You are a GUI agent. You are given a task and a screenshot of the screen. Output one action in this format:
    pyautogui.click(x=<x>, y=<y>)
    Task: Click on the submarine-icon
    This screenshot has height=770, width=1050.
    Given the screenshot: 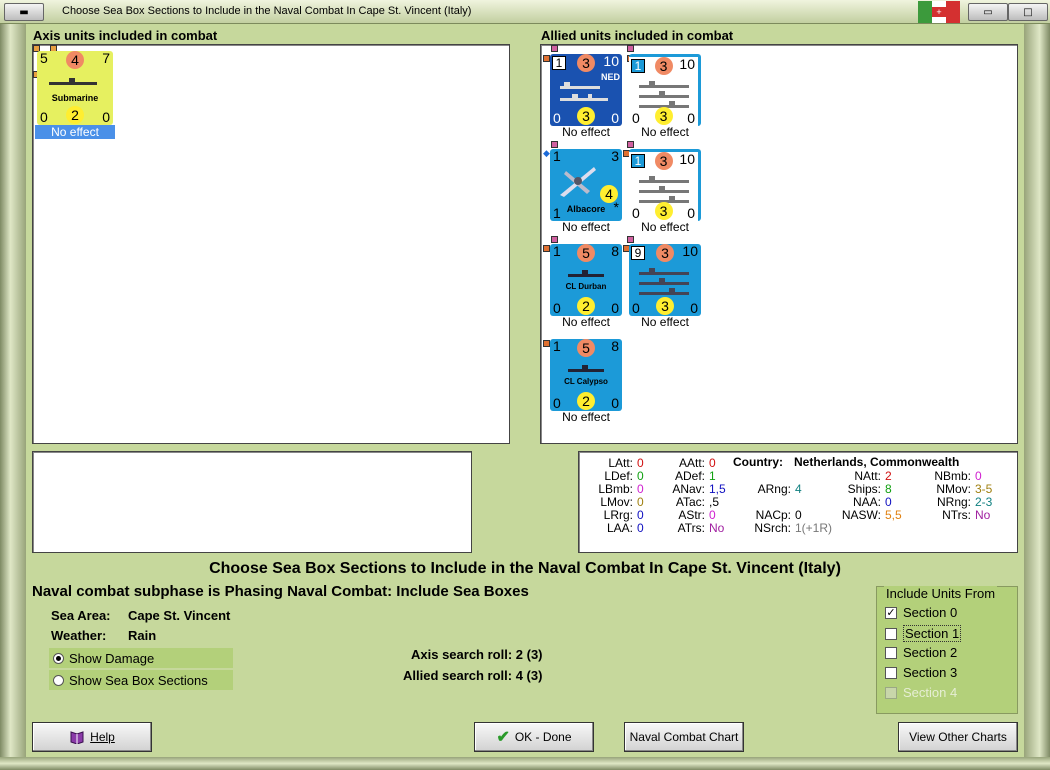 What is the action you would take?
    pyautogui.click(x=73, y=81)
    